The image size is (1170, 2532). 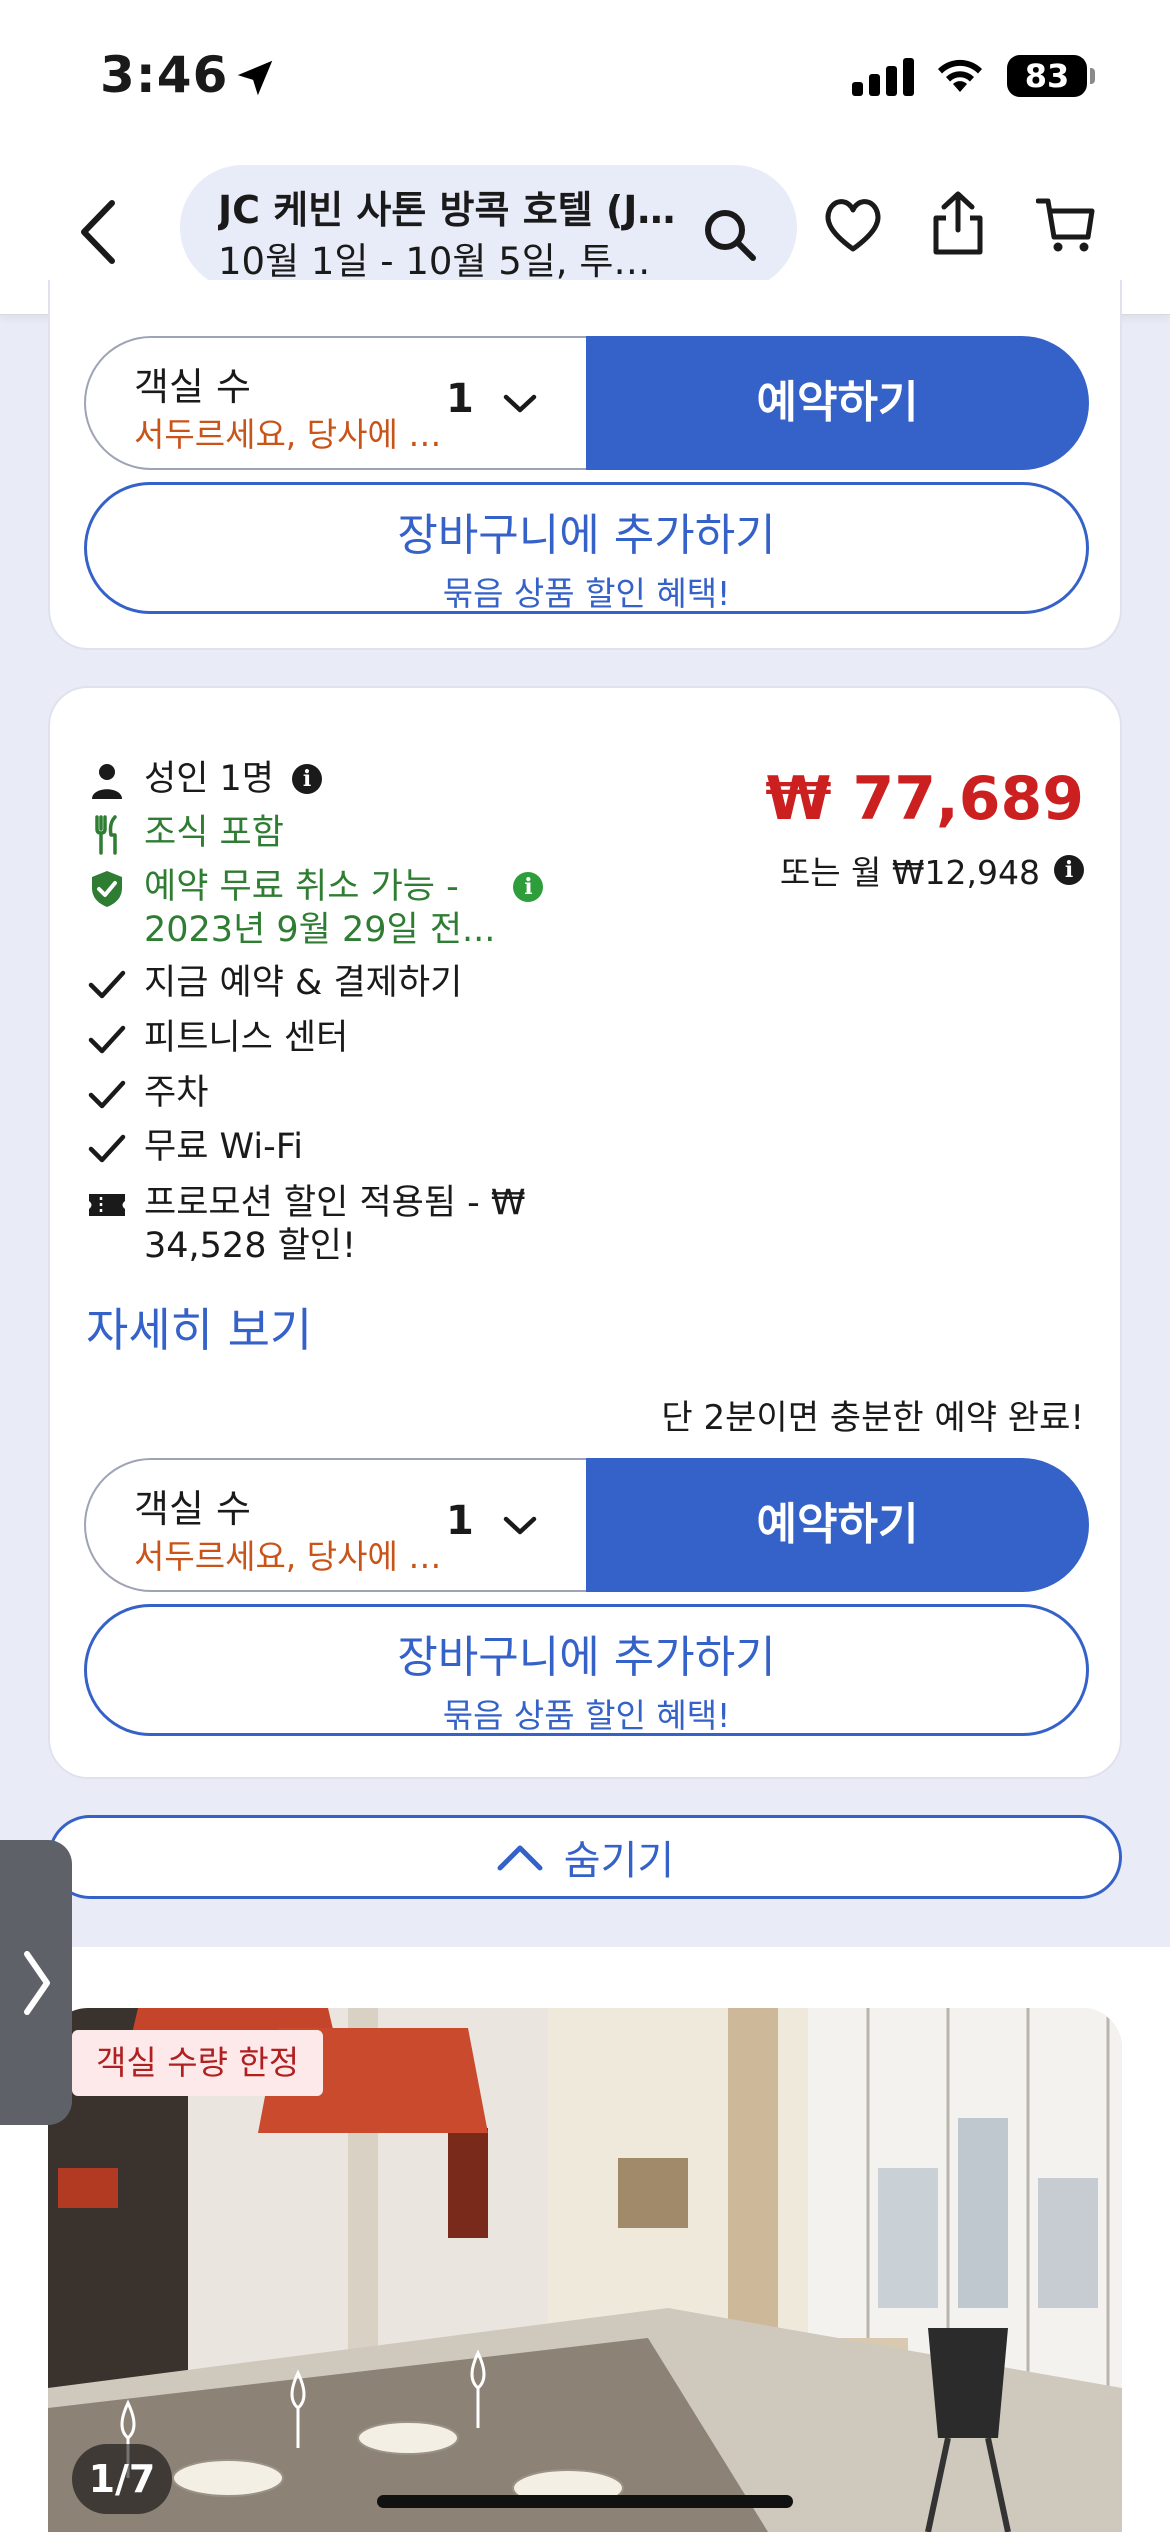 What do you see at coordinates (246, 1038) in the screenshot?
I see `feature-text: 피트니스 센터` at bounding box center [246, 1038].